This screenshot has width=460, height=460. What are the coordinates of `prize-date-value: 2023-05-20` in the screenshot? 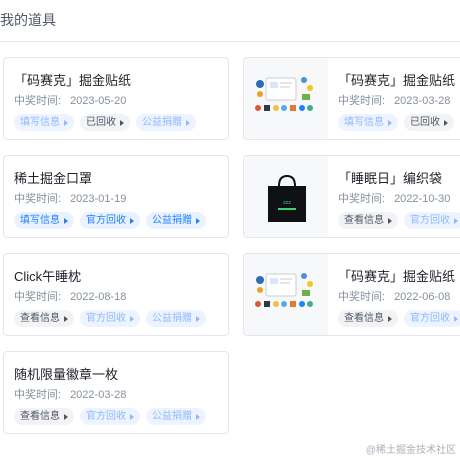 It's located at (98, 101).